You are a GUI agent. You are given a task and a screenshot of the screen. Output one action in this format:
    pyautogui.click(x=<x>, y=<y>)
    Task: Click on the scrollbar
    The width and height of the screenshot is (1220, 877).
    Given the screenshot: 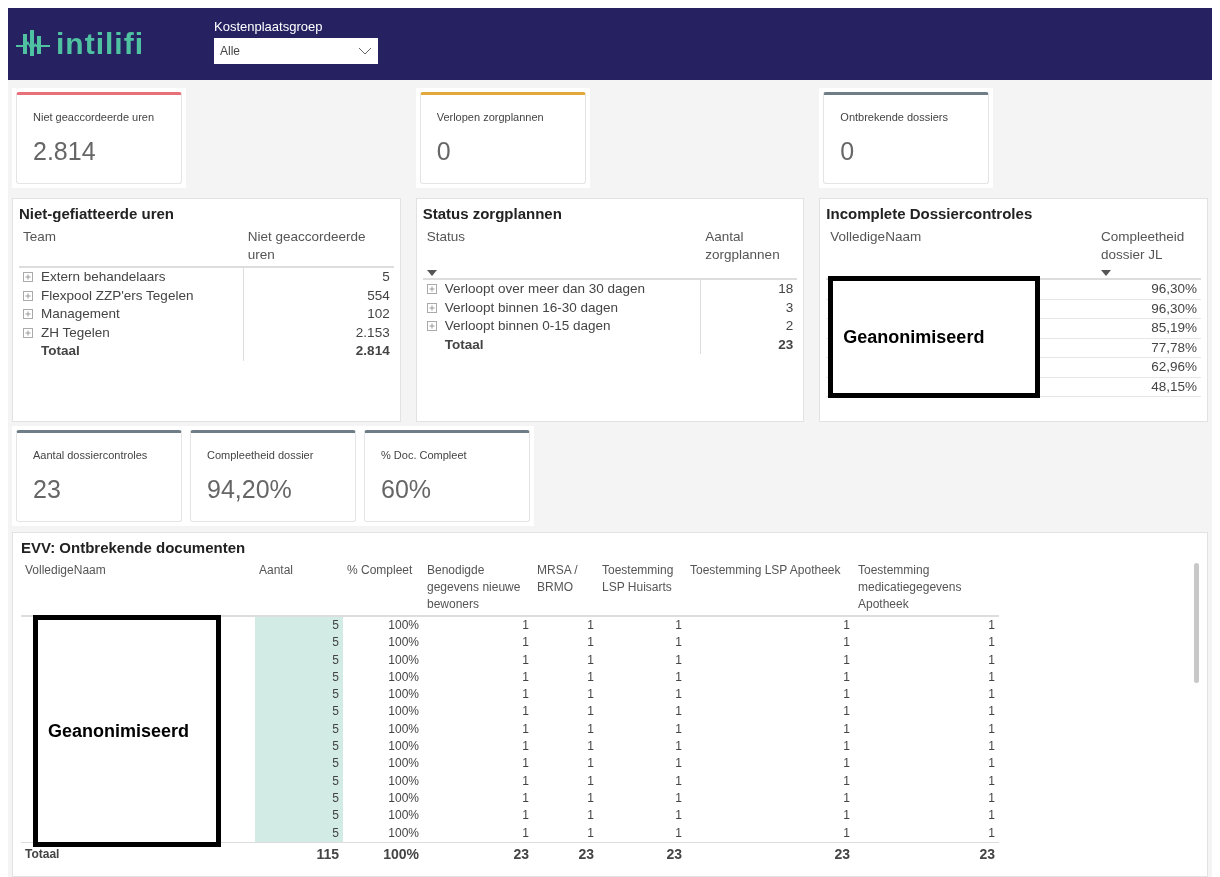 What is the action you would take?
    pyautogui.click(x=1196, y=623)
    